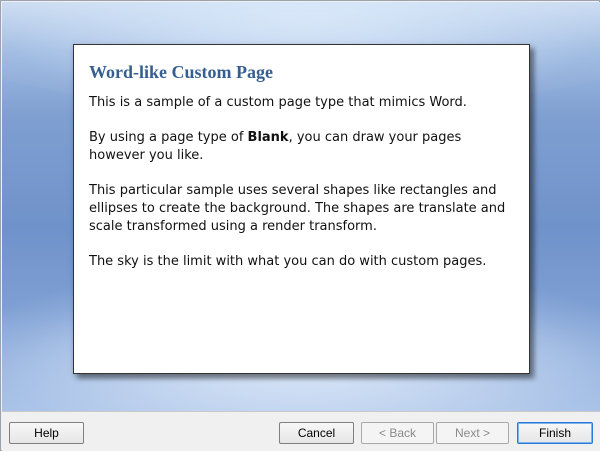 This screenshot has width=600, height=451. I want to click on finish-button: Finish, so click(555, 433).